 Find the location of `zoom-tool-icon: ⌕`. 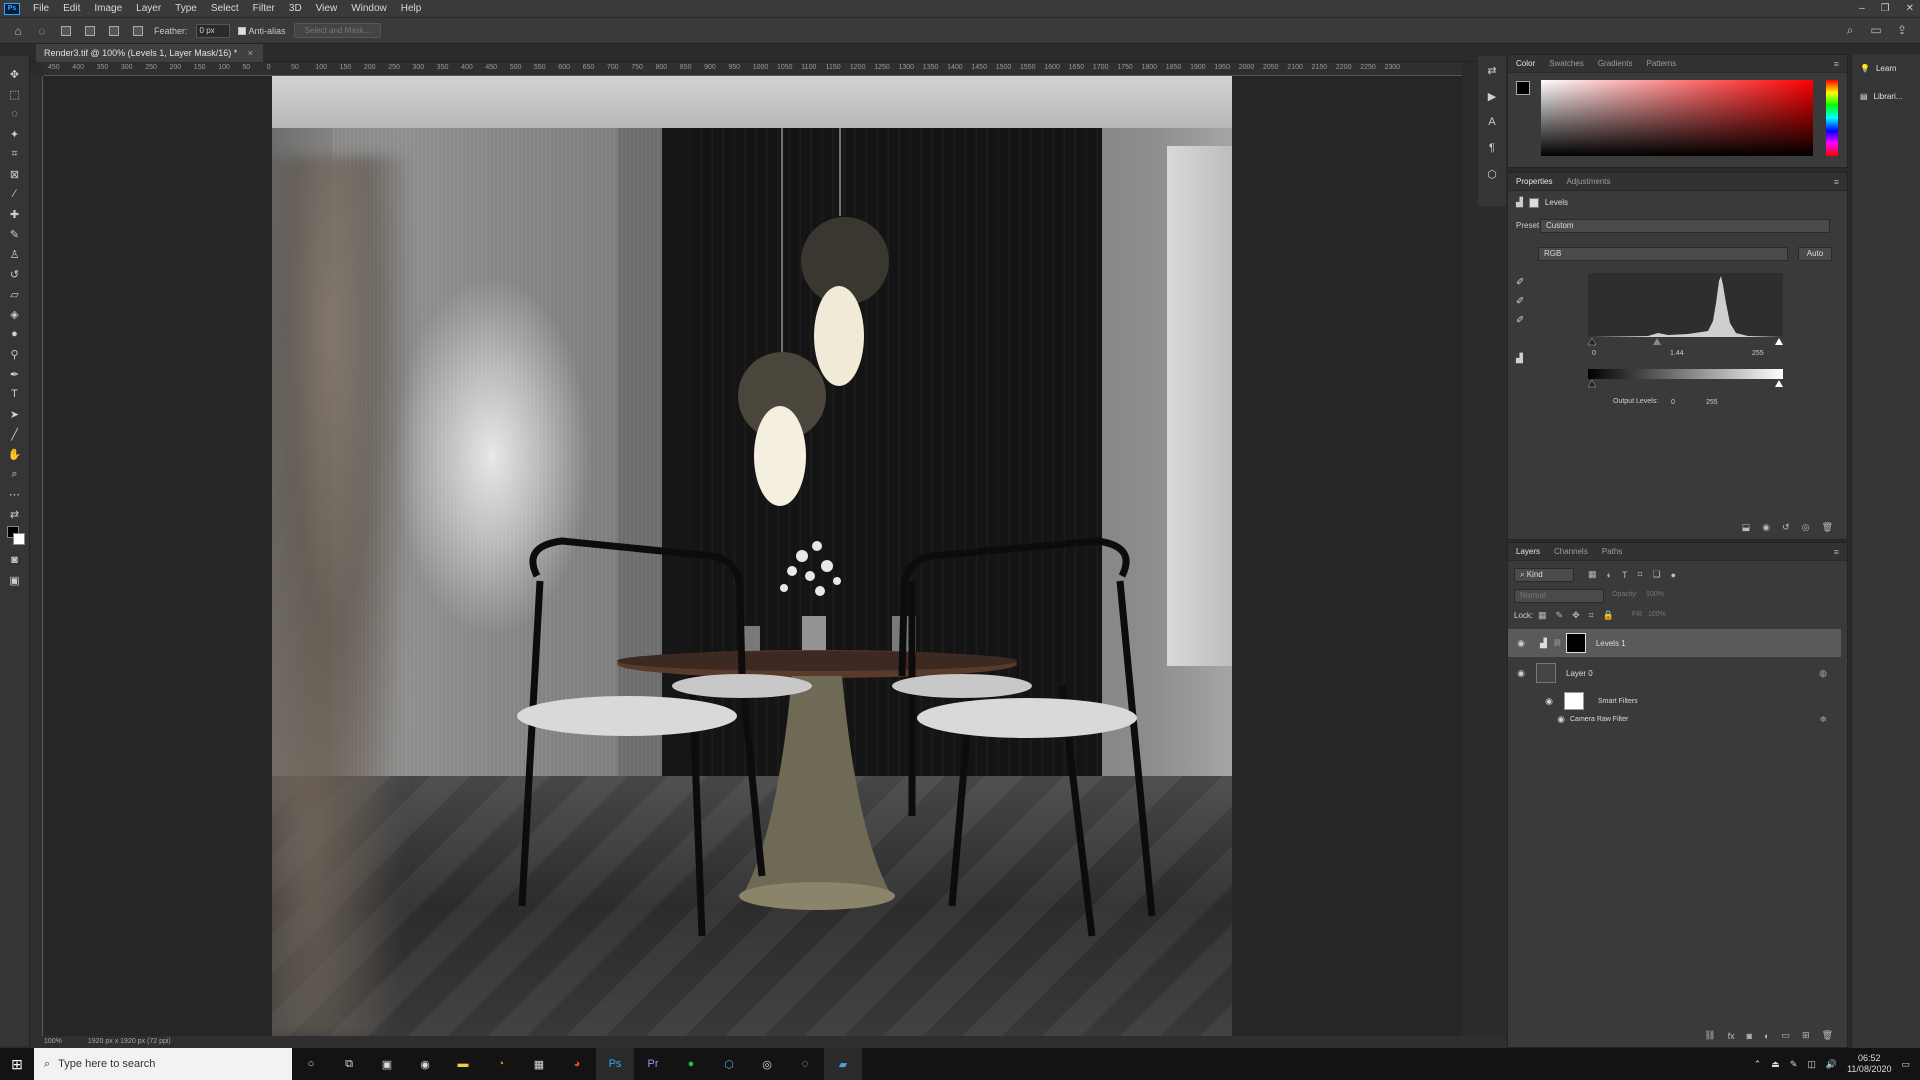

zoom-tool-icon: ⌕ is located at coordinates (15, 474).